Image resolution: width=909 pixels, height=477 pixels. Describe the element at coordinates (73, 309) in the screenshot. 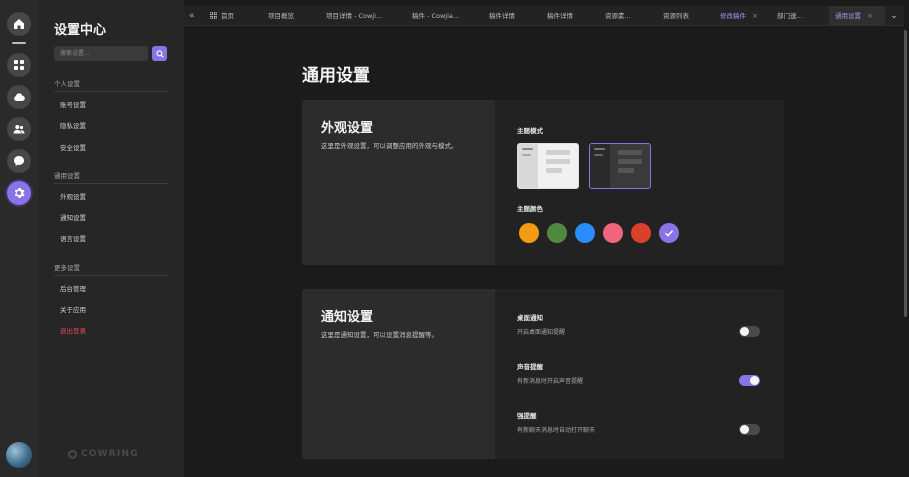

I see `nav-item-about: 关于应用` at that location.